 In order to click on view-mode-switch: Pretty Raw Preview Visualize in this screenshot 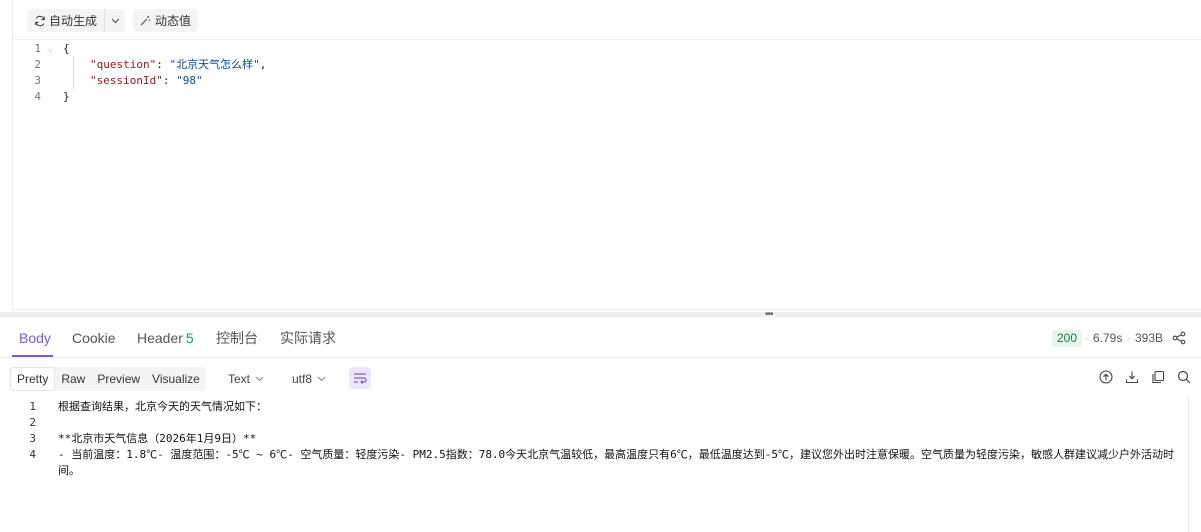, I will do `click(108, 379)`.